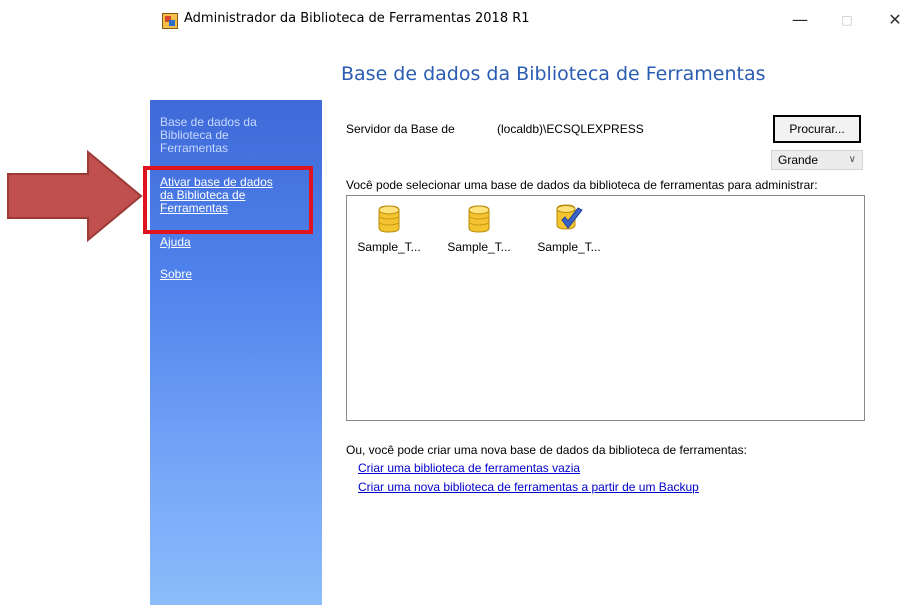  What do you see at coordinates (228, 200) in the screenshot?
I see `annotation-highlight-box` at bounding box center [228, 200].